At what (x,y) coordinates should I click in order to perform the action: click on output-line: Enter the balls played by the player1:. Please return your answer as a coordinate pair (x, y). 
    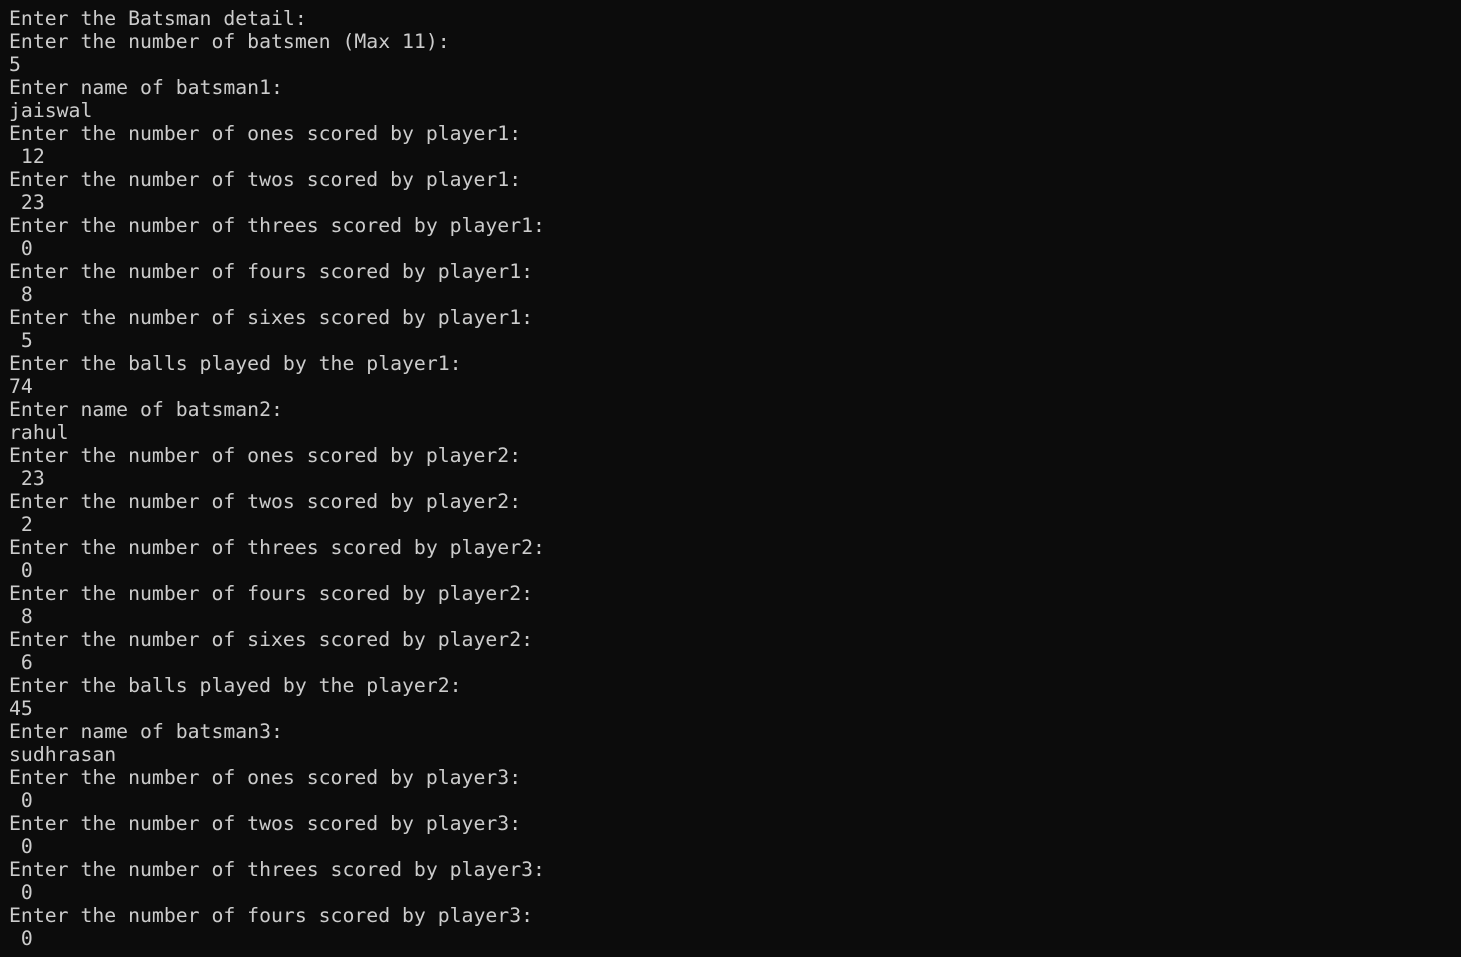
    Looking at the image, I should click on (235, 363).